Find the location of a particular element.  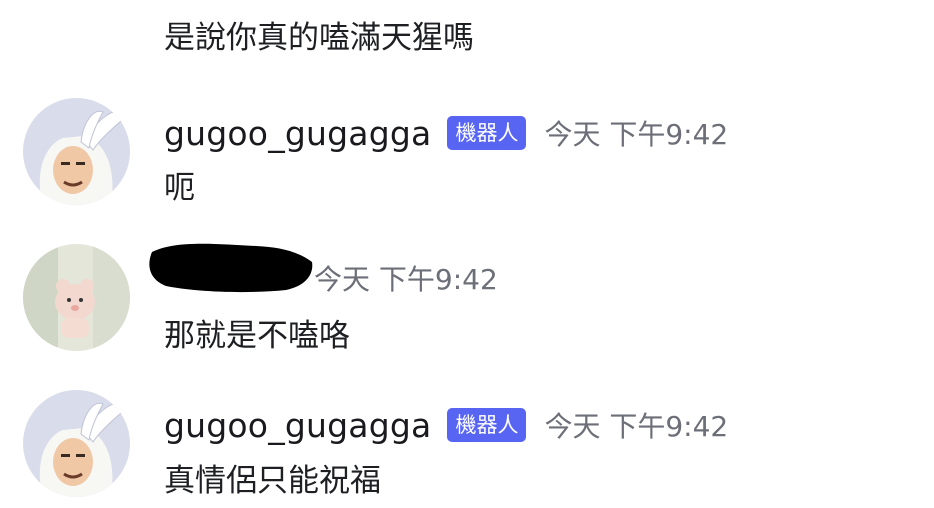

message-text: 真情侶只能祝福 is located at coordinates (272, 481).